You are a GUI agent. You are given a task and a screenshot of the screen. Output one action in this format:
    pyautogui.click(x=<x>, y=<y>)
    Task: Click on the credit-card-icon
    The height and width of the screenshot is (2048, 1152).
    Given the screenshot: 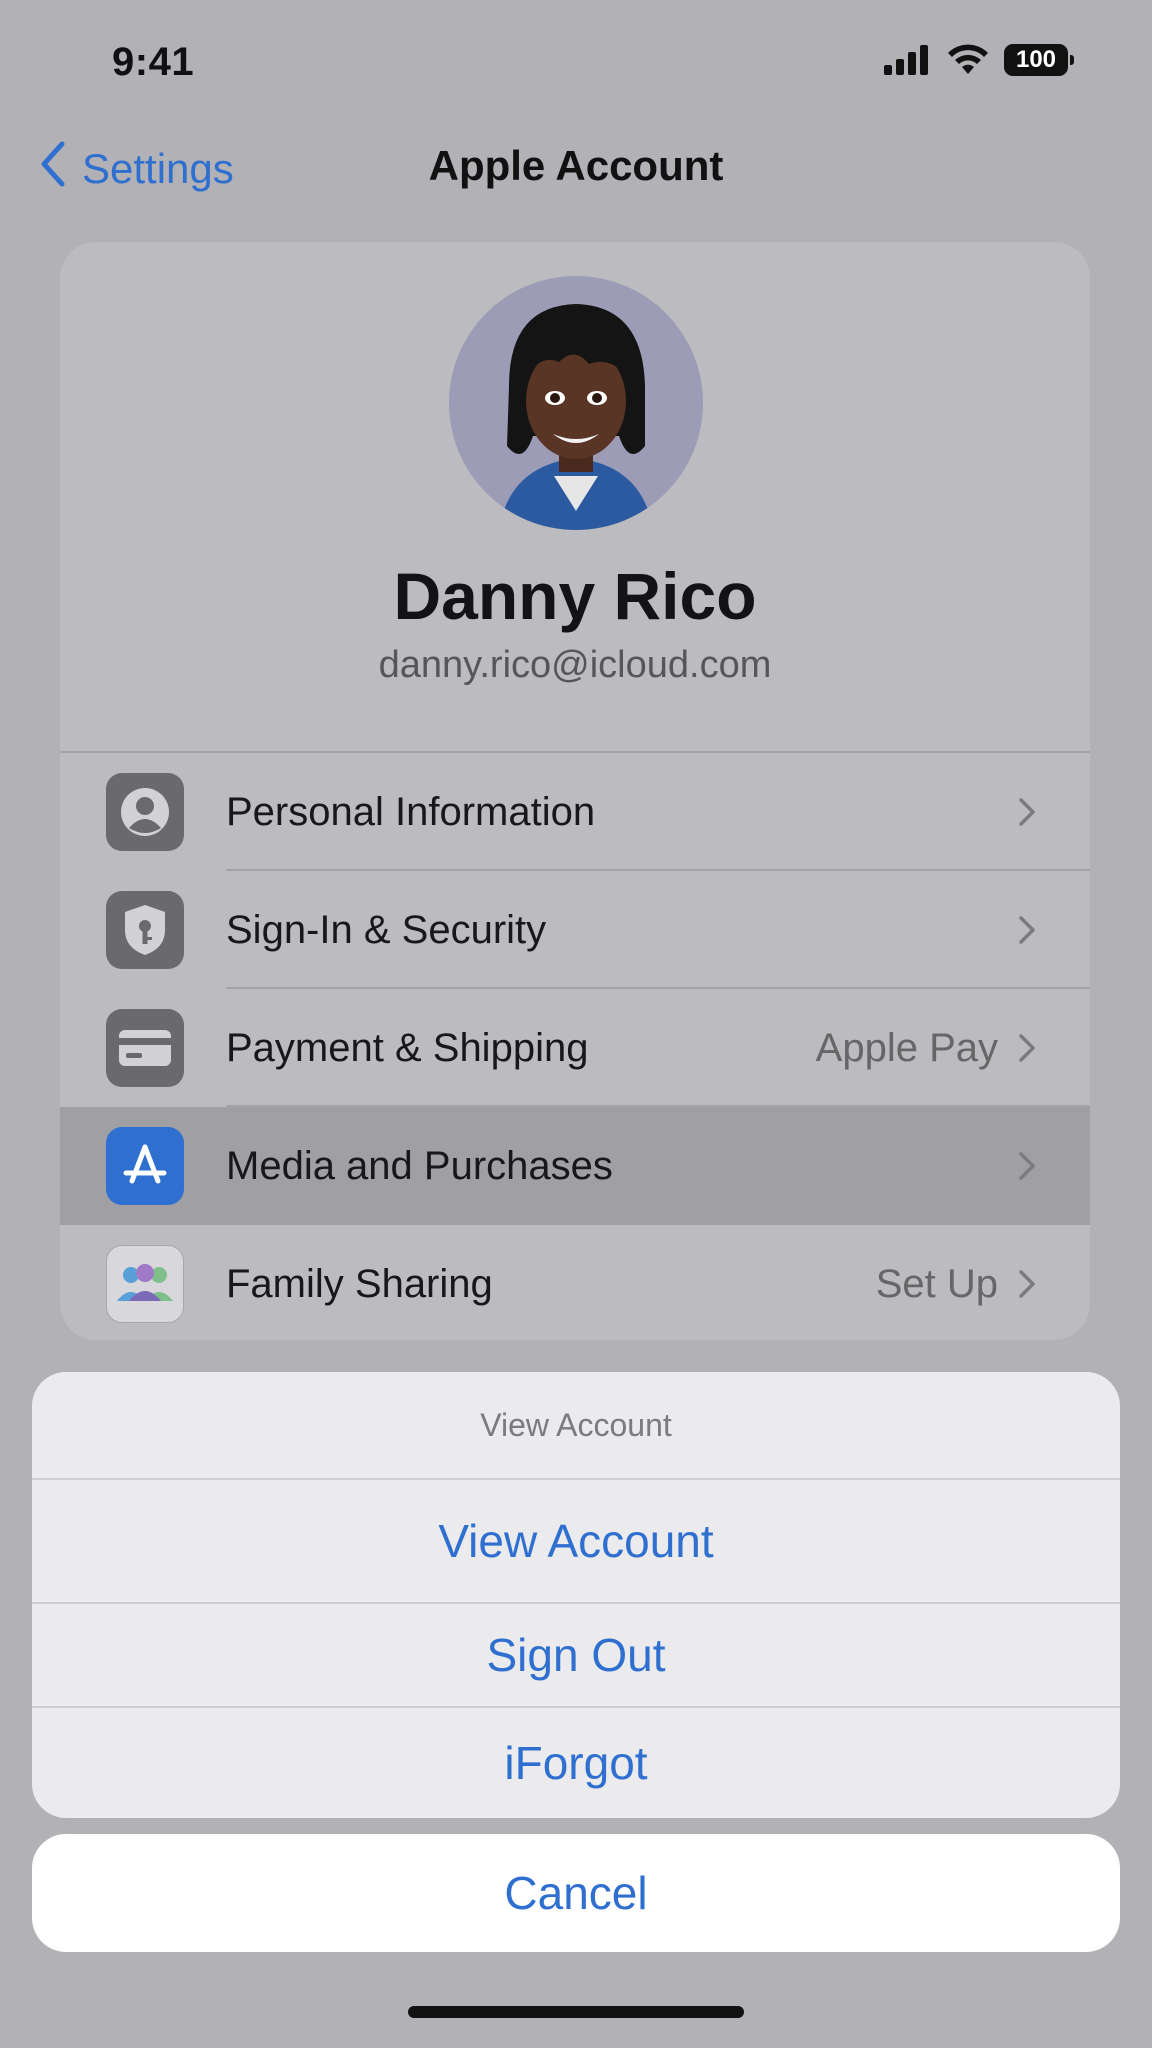 What is the action you would take?
    pyautogui.click(x=145, y=1048)
    